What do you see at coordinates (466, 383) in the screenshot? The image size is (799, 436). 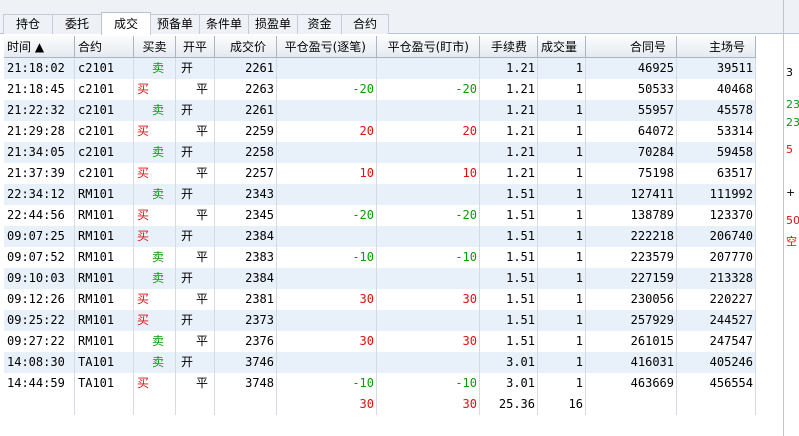 I see `cell-pnl-mtm: -10` at bounding box center [466, 383].